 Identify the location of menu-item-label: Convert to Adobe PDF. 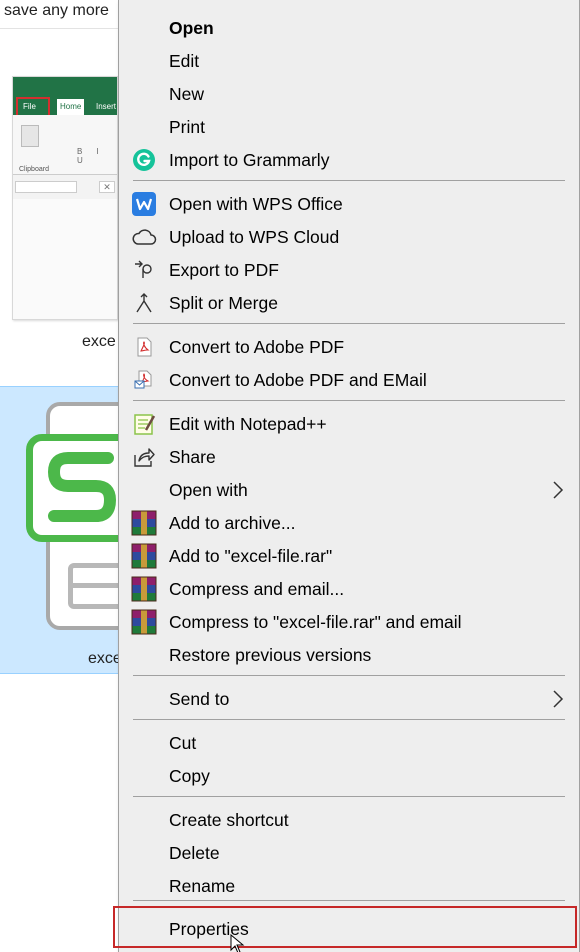
(257, 346).